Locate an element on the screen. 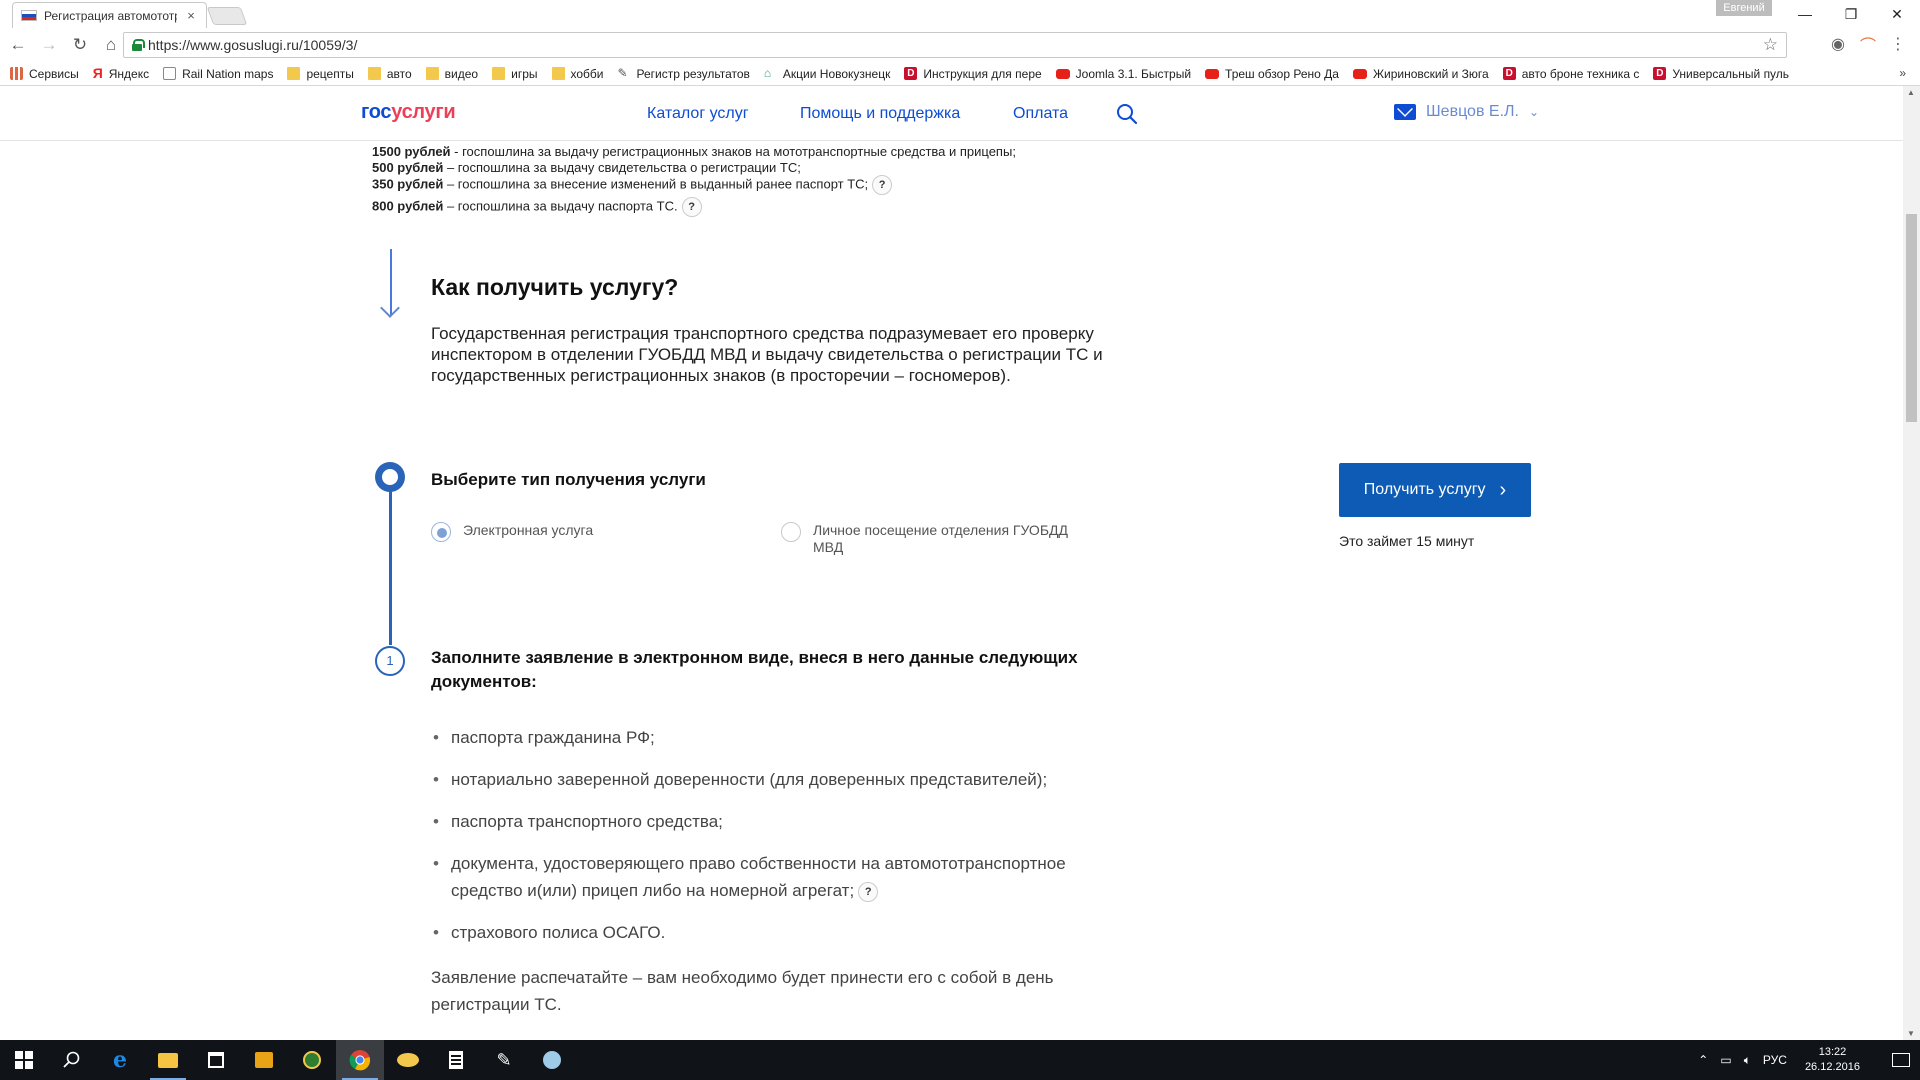 This screenshot has height=1080, width=1920. bookmark-item: рецепты is located at coordinates (320, 73).